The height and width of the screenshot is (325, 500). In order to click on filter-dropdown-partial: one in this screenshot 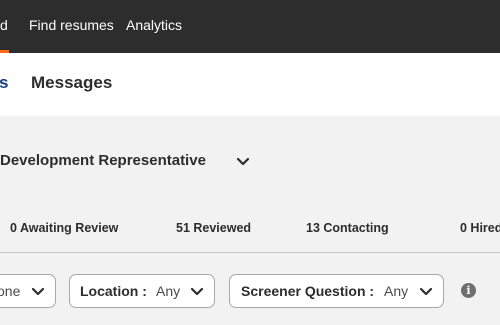, I will do `click(28, 291)`.